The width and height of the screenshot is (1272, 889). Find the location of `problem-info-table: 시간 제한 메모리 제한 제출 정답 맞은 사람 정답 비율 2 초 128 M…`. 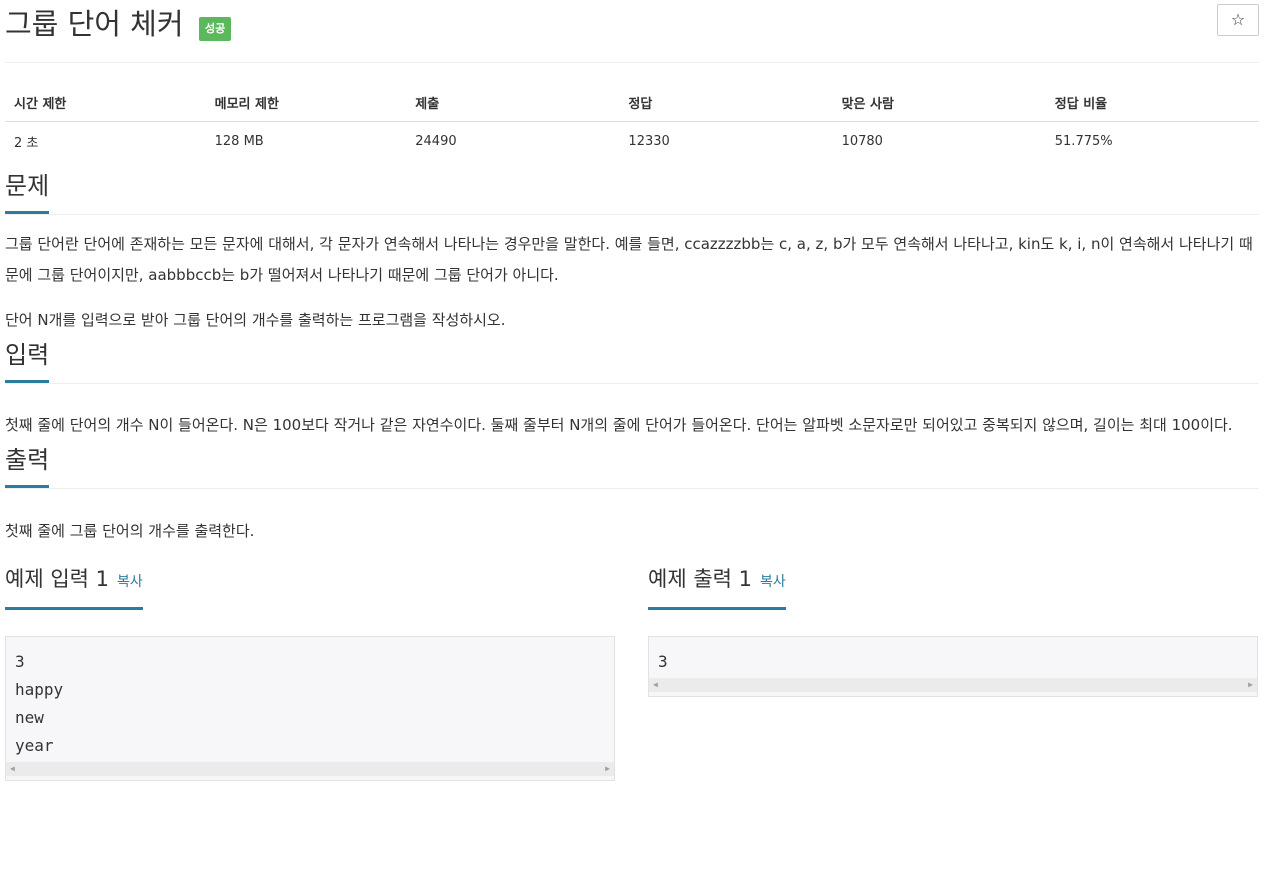

problem-info-table: 시간 제한 메모리 제한 제출 정답 맞은 사람 정답 비율 2 초 128 M… is located at coordinates (632, 122).